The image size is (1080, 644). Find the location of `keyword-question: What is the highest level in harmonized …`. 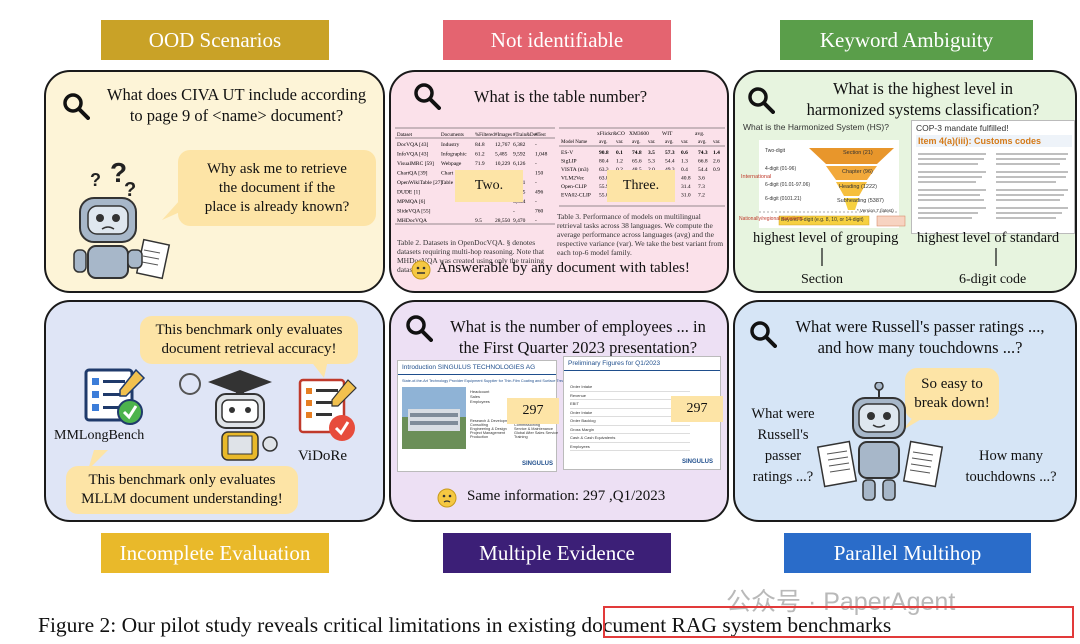

keyword-question: What is the highest level in harmonized … is located at coordinates (923, 99).